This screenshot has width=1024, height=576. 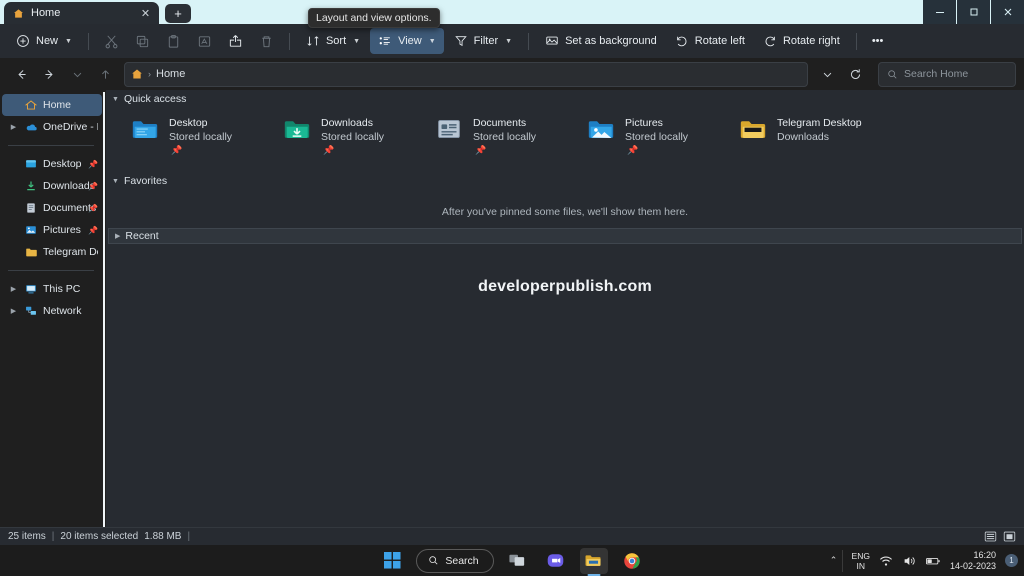 I want to click on quick-access-tile-documents: Documents Stored locally 📌, so click(x=510, y=135).